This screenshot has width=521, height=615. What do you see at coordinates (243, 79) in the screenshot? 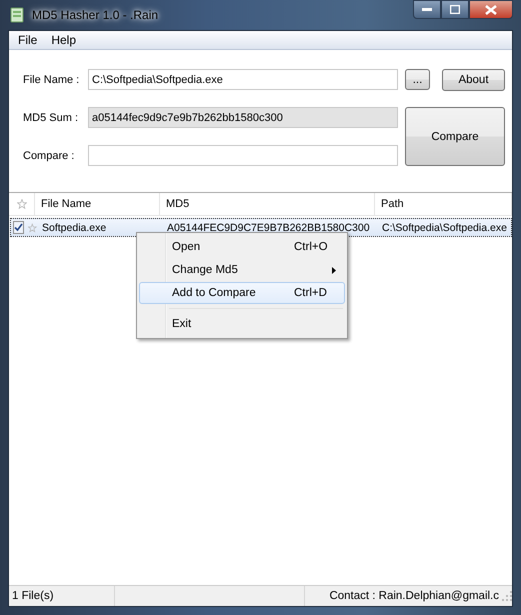
I see `file-name-field: C:\Softpedia\Softpedia.exe` at bounding box center [243, 79].